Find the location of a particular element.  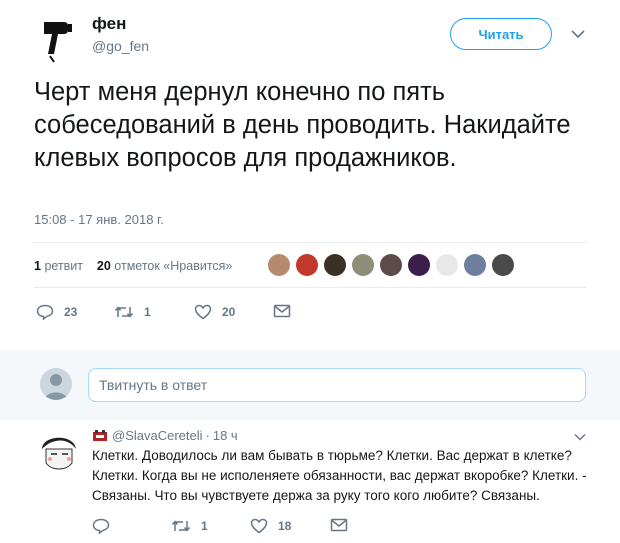

user-avatar is located at coordinates (56, 384).